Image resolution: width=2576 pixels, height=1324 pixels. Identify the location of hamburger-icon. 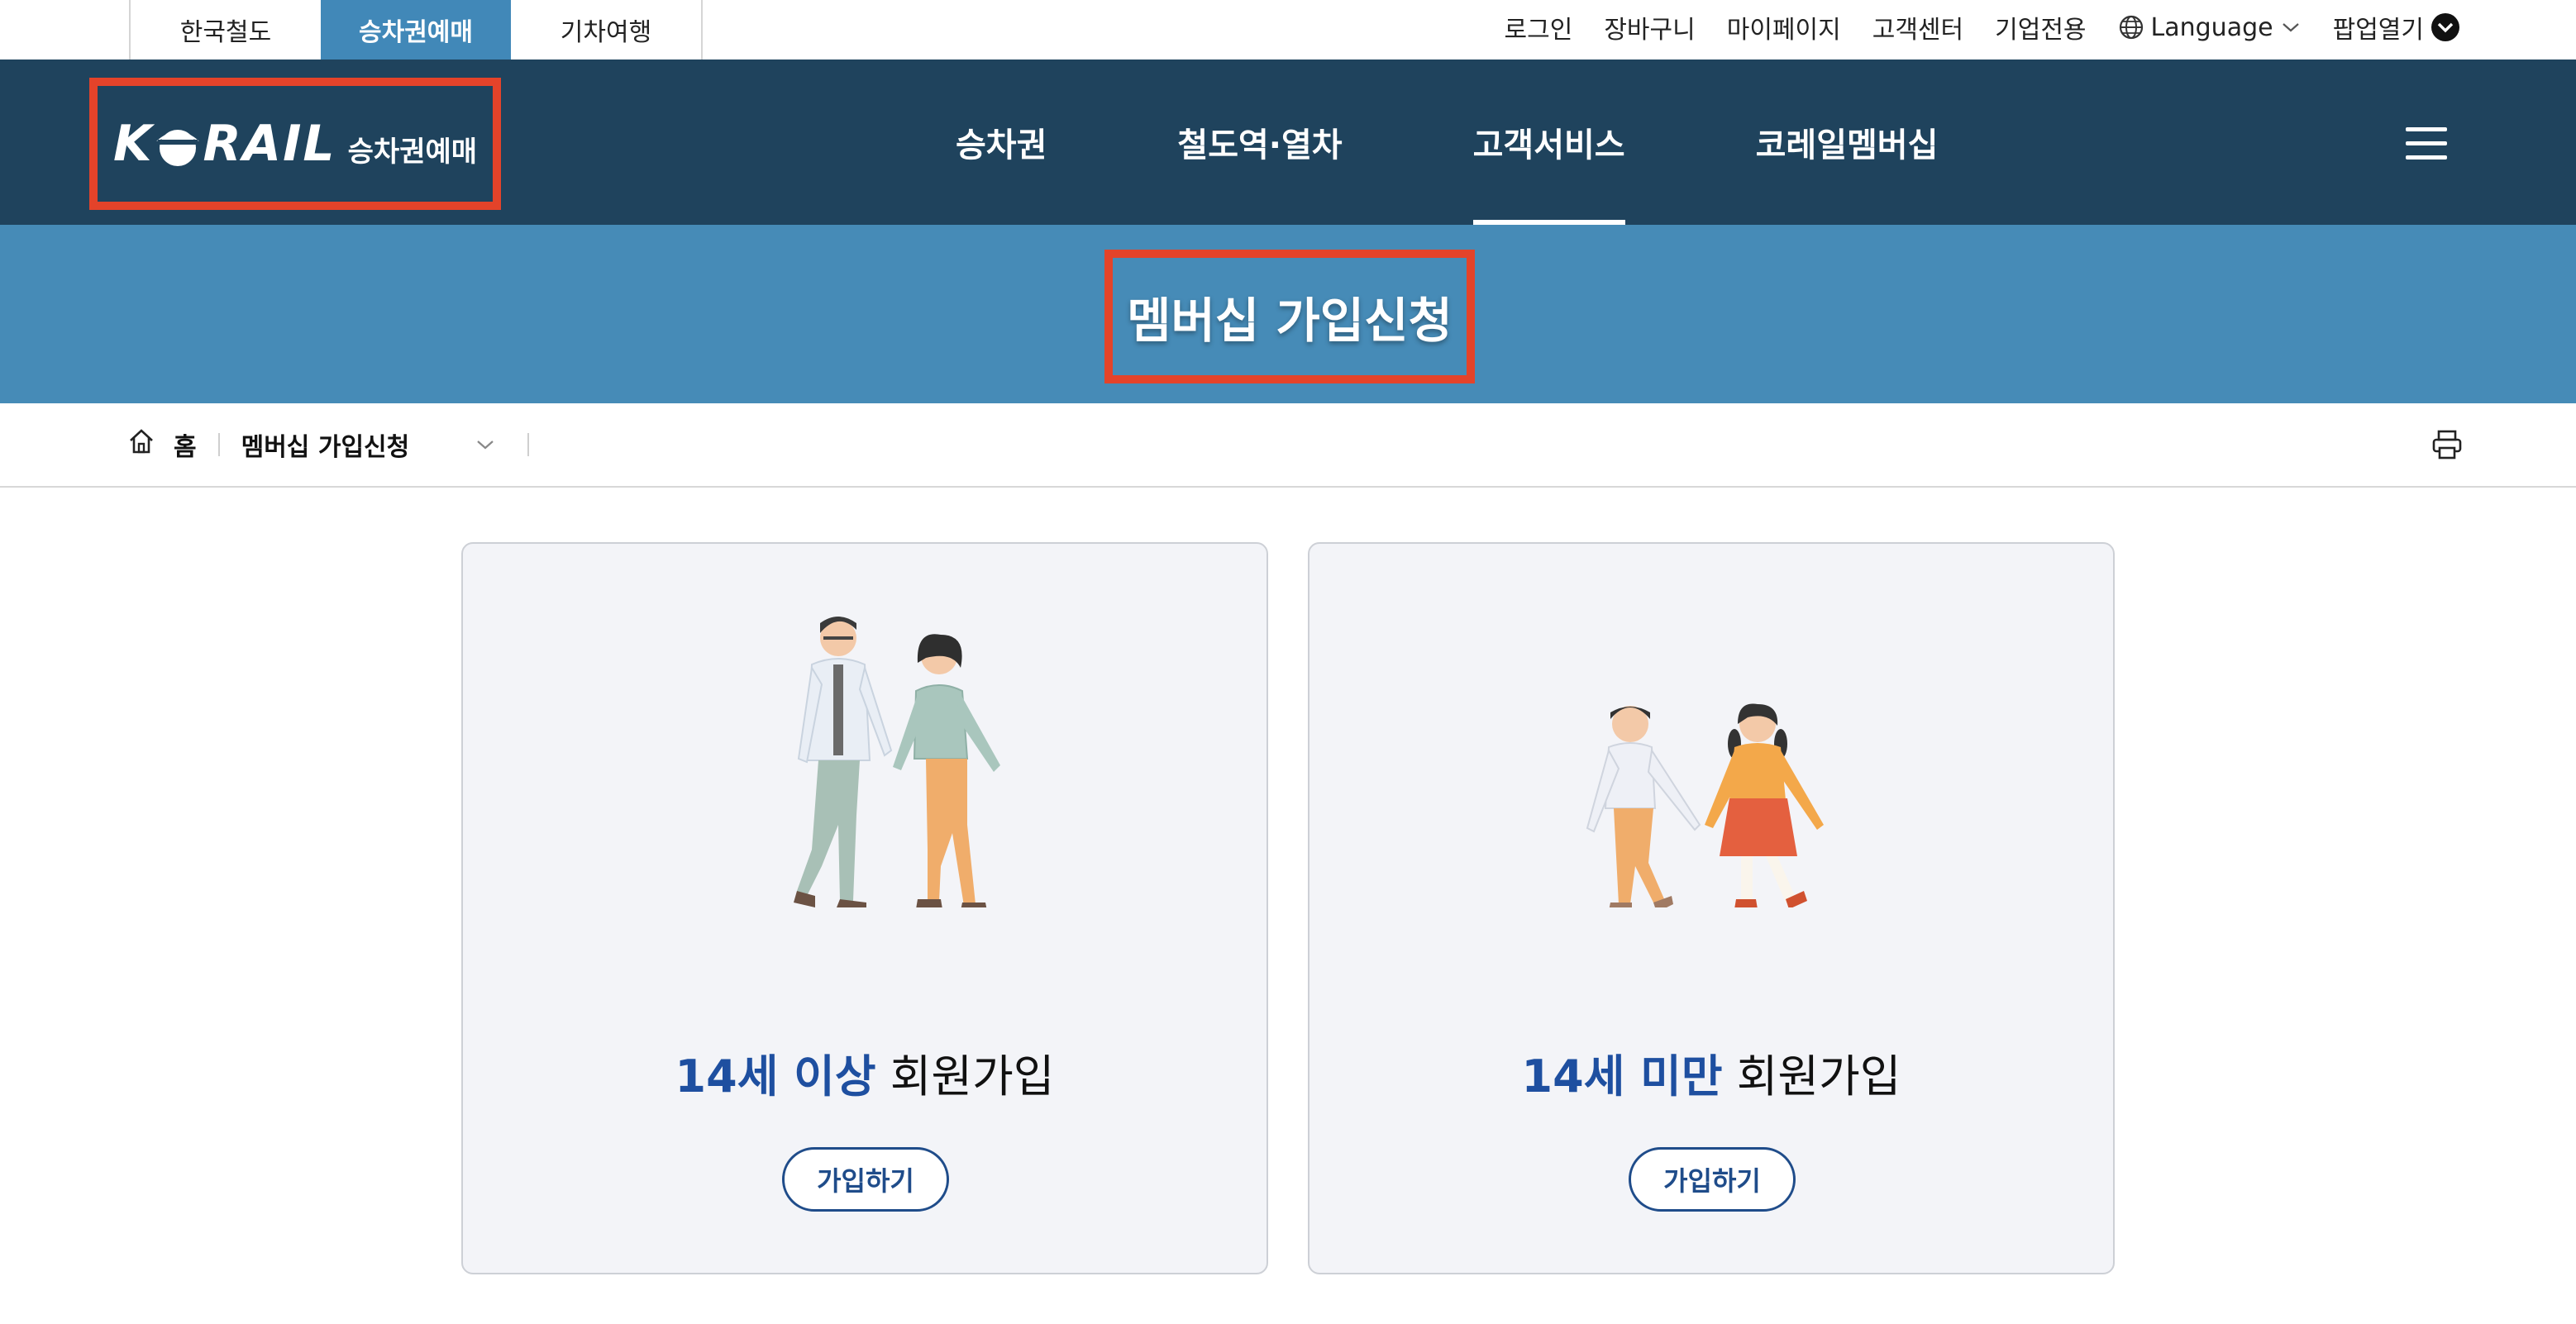
(2426, 143).